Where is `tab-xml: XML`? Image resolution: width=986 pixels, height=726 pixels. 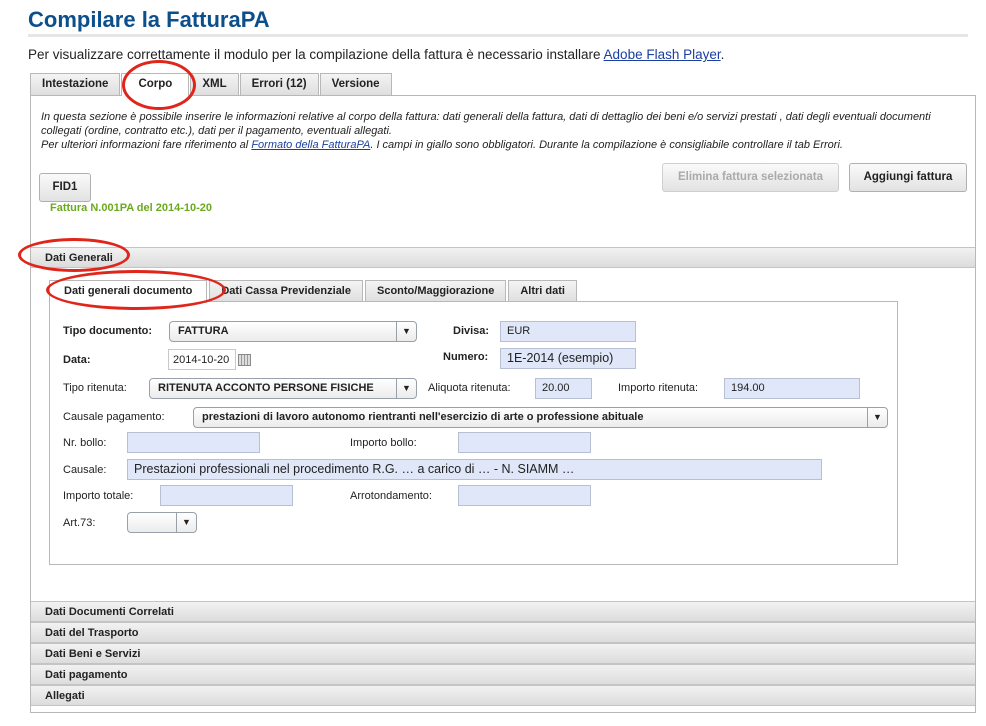 tab-xml: XML is located at coordinates (214, 84).